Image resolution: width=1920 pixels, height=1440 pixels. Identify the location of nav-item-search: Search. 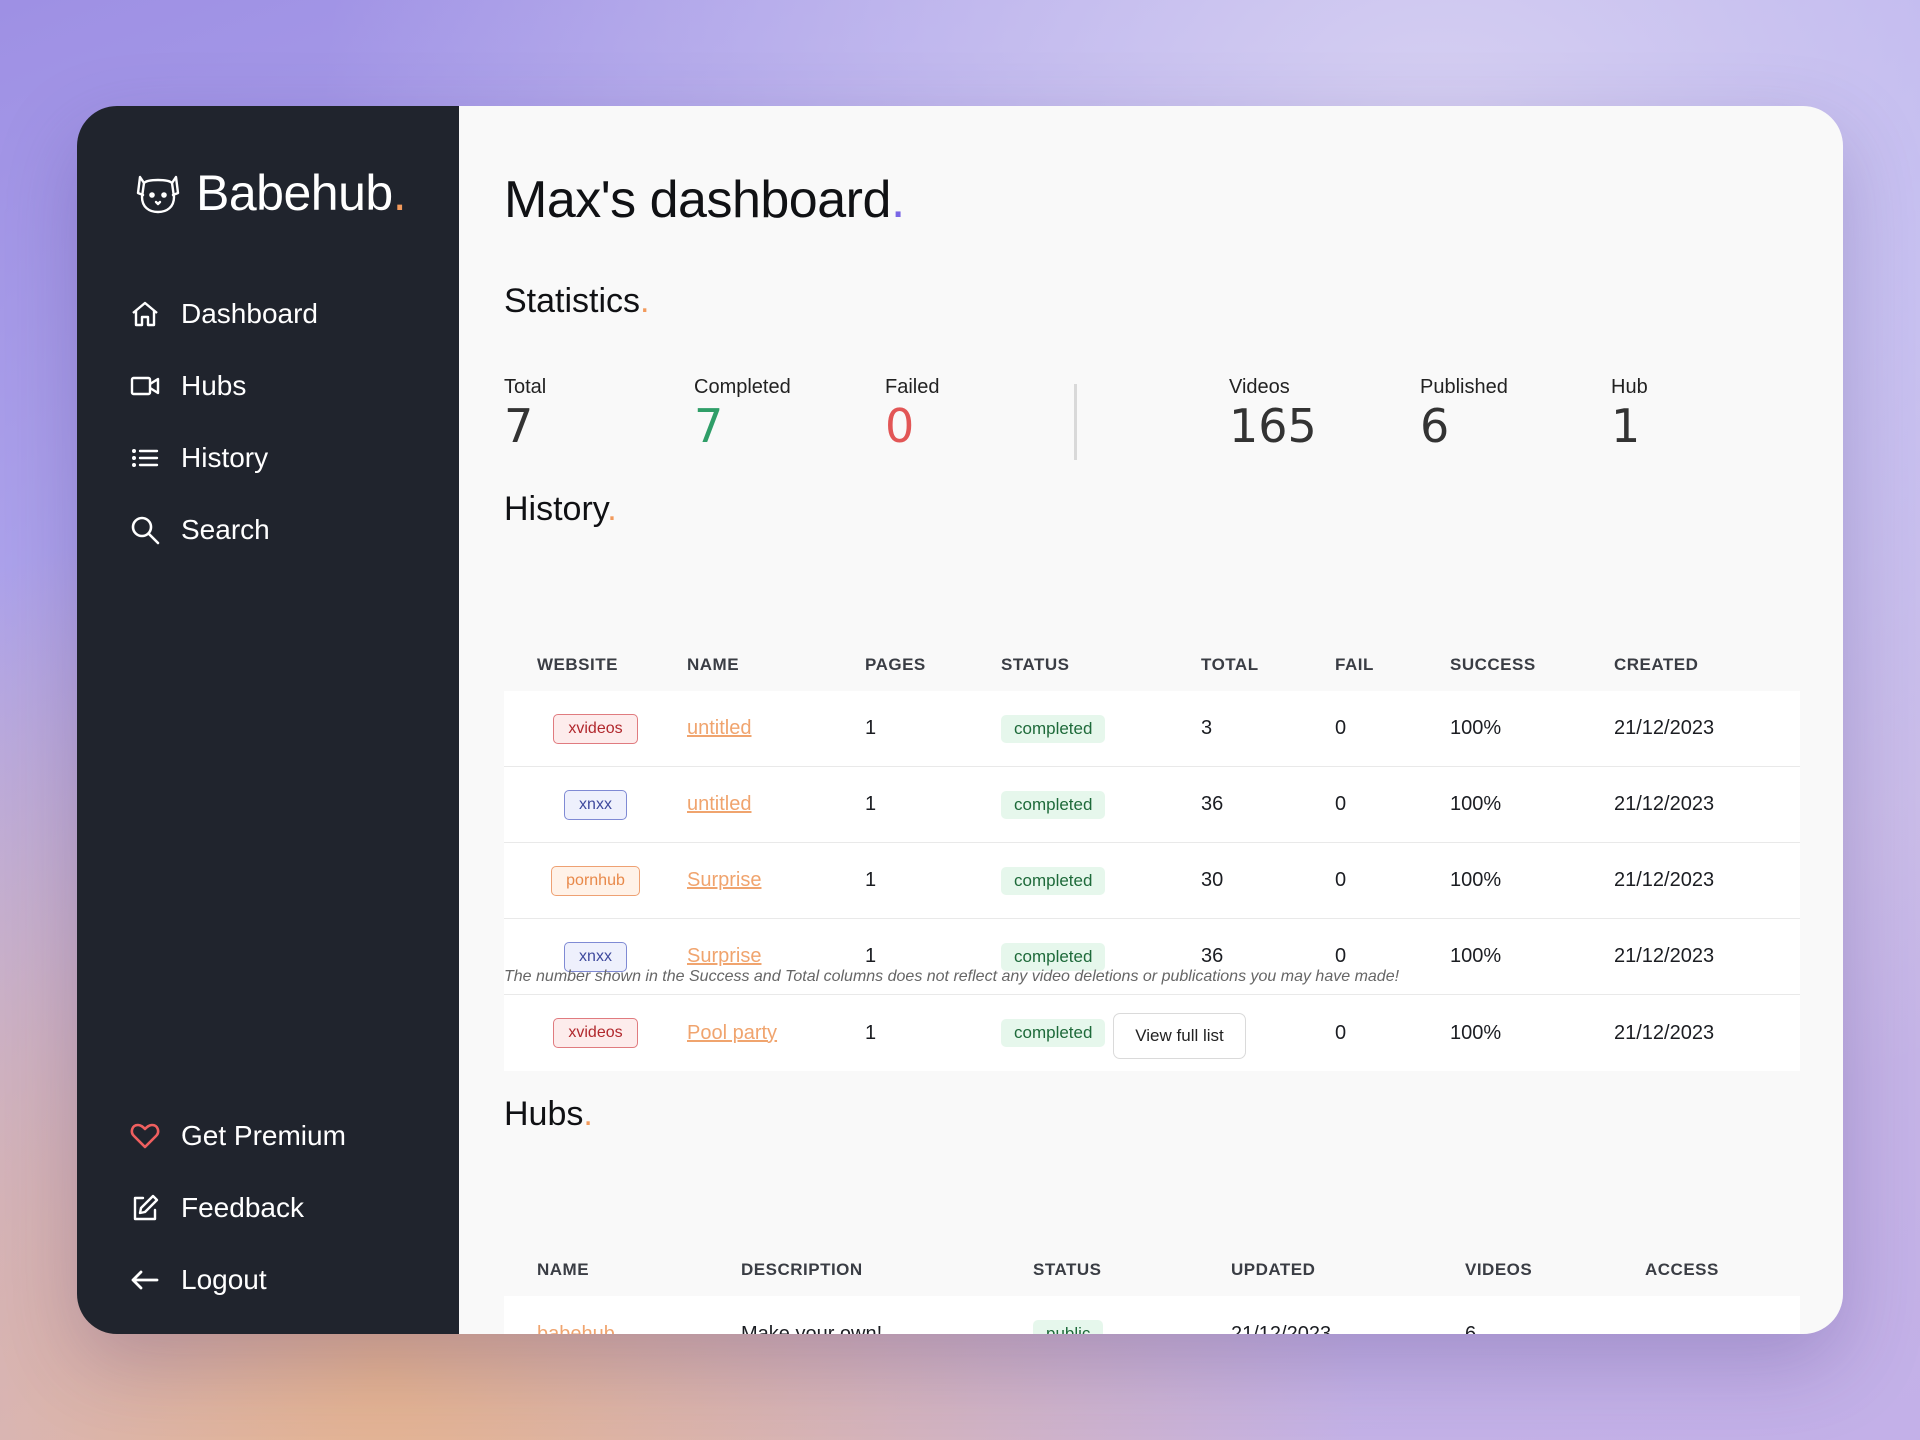
(223, 530).